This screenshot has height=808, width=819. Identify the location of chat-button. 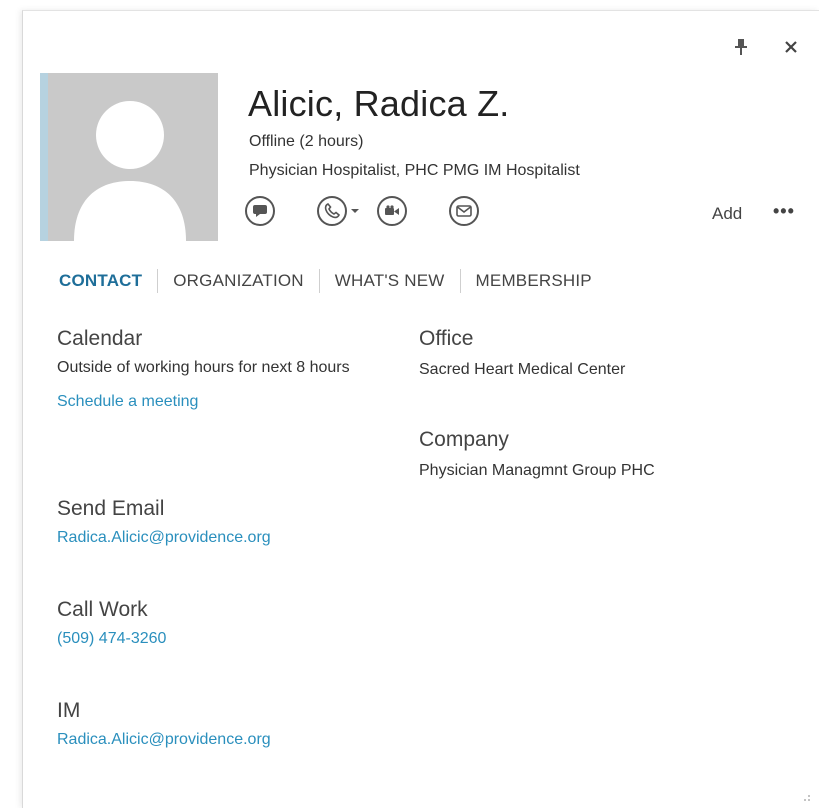
(260, 211).